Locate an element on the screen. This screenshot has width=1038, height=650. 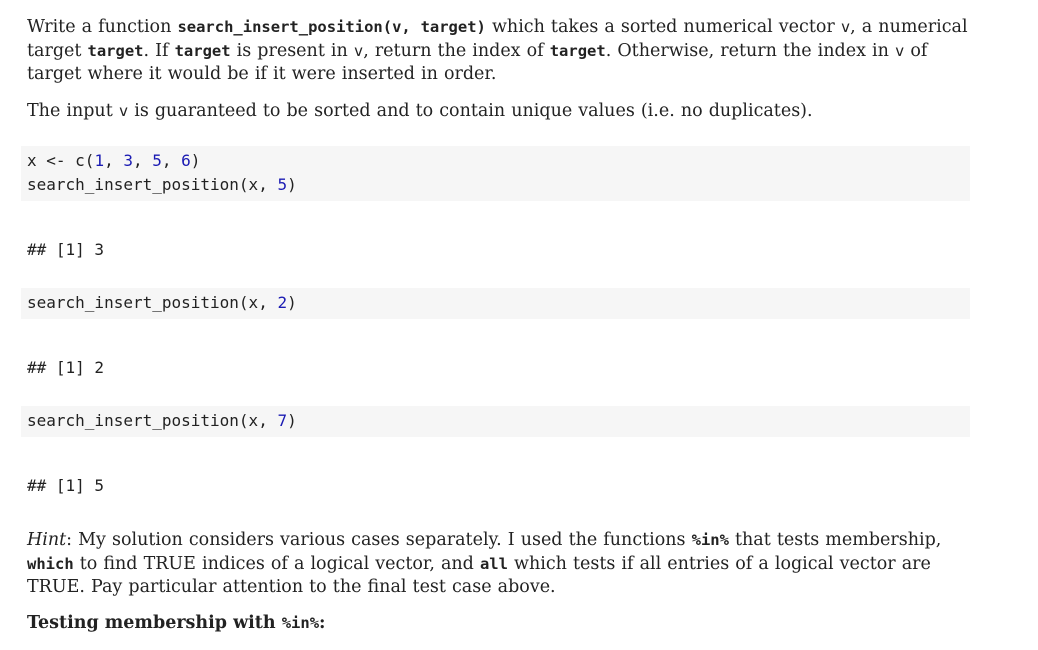
code-output: ## [1] 2 is located at coordinates (66, 367).